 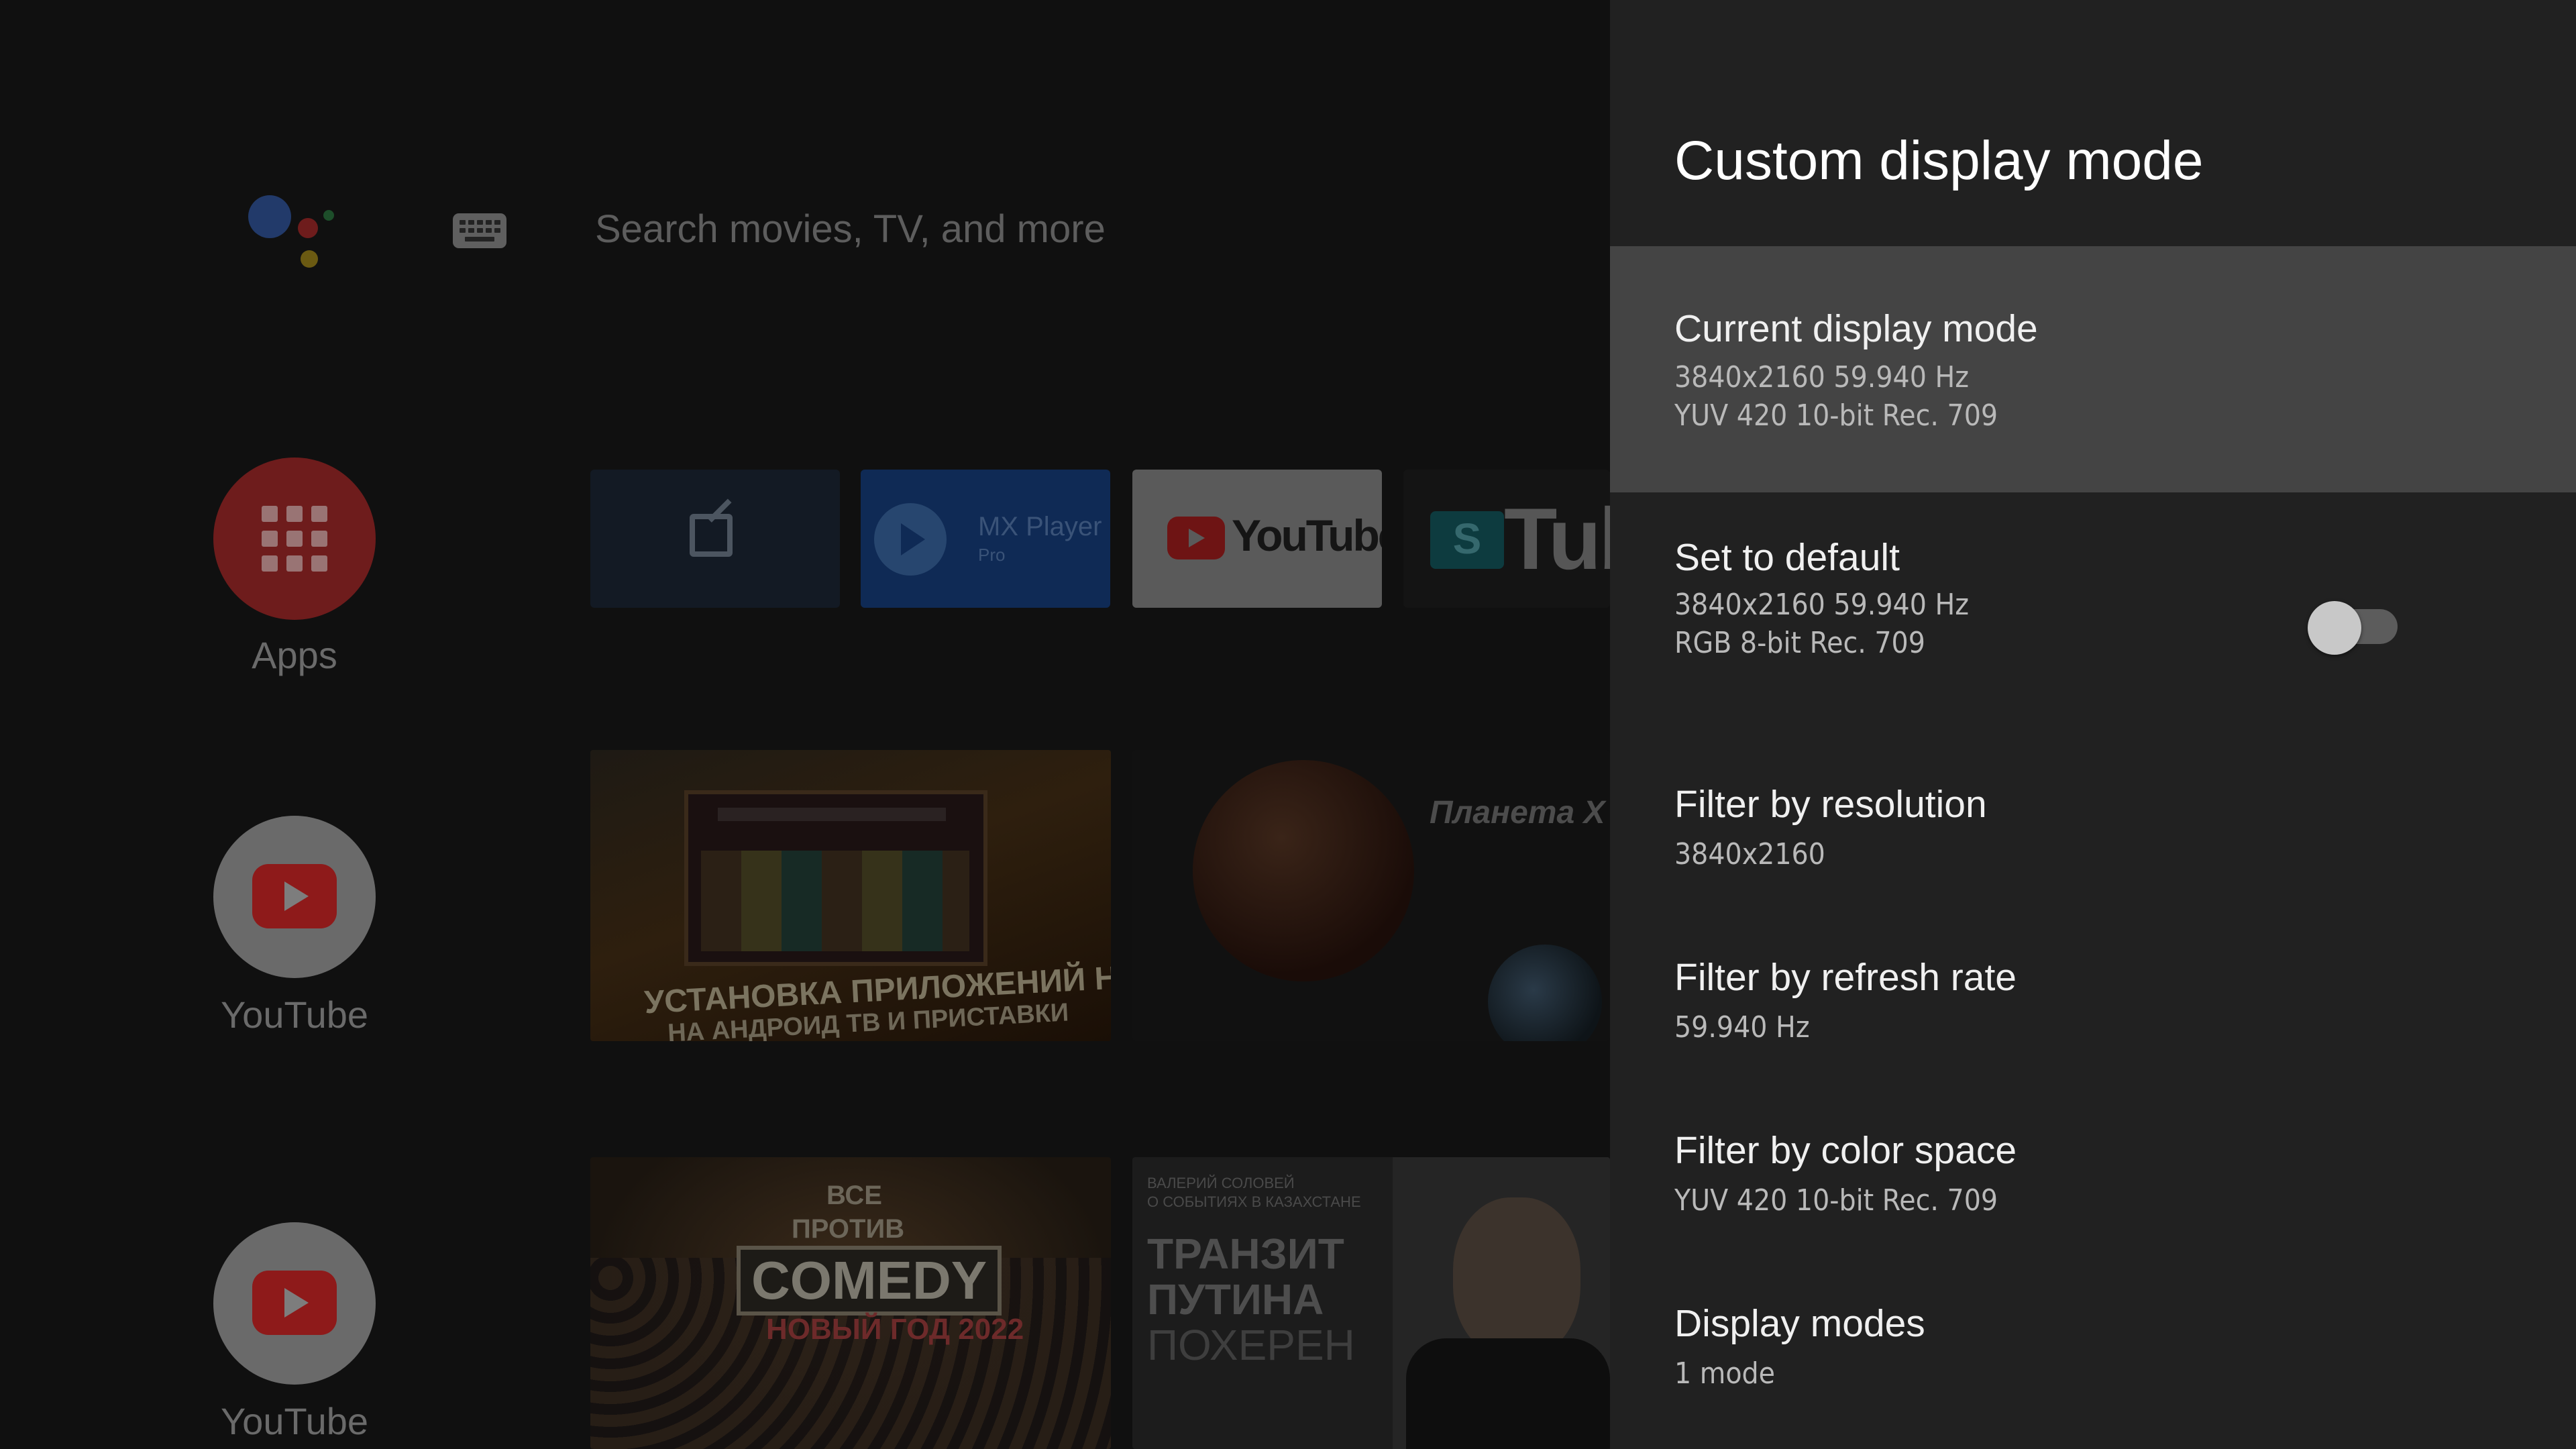 I want to click on youtube-channel-tile: YouTube, so click(x=1257, y=539).